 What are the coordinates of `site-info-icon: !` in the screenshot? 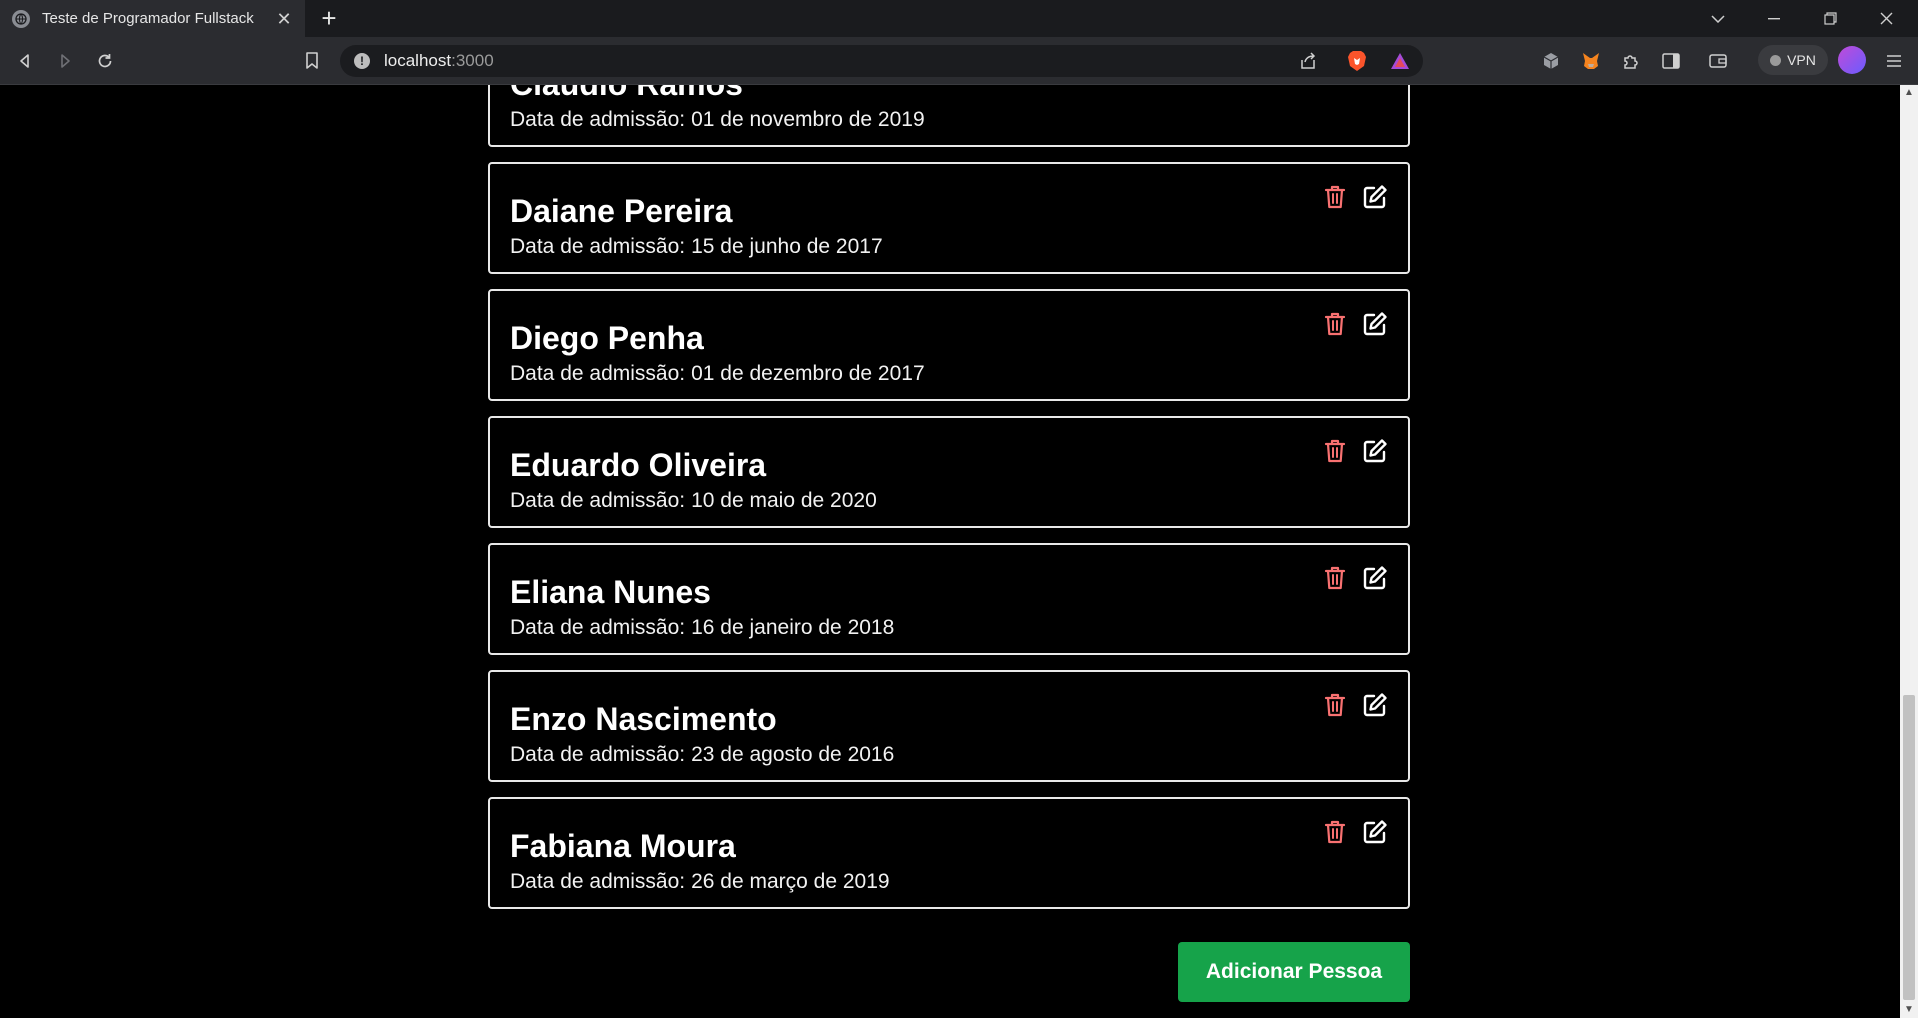 It's located at (362, 61).